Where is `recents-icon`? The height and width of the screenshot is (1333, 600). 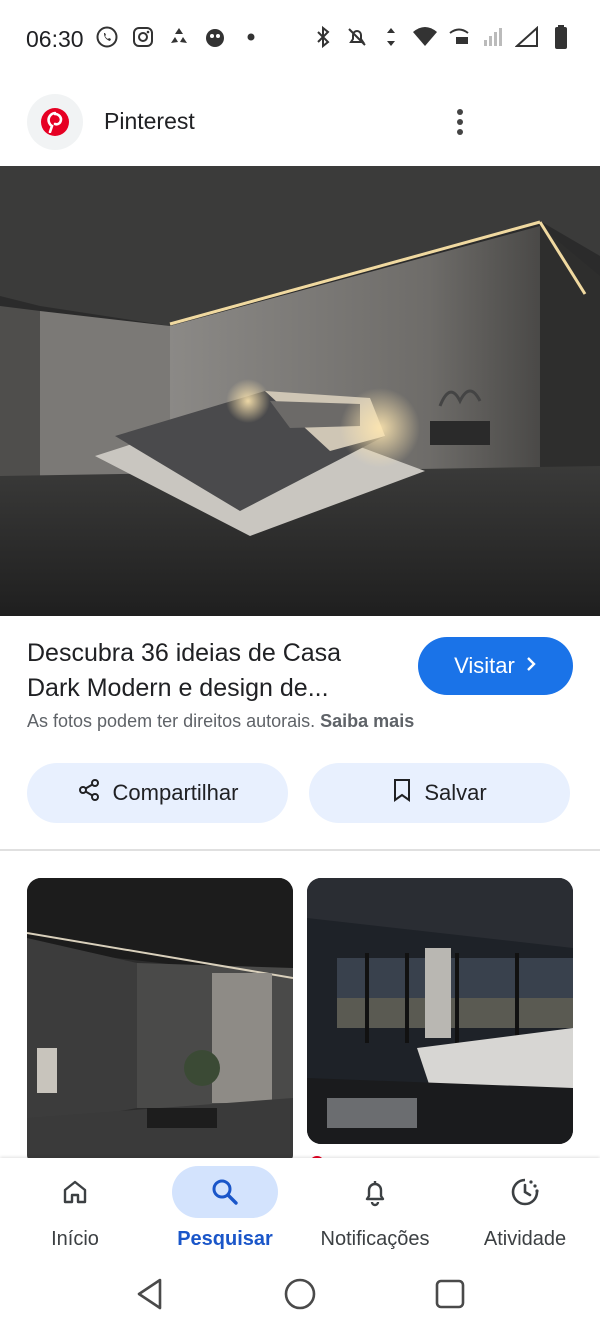 recents-icon is located at coordinates (450, 1294).